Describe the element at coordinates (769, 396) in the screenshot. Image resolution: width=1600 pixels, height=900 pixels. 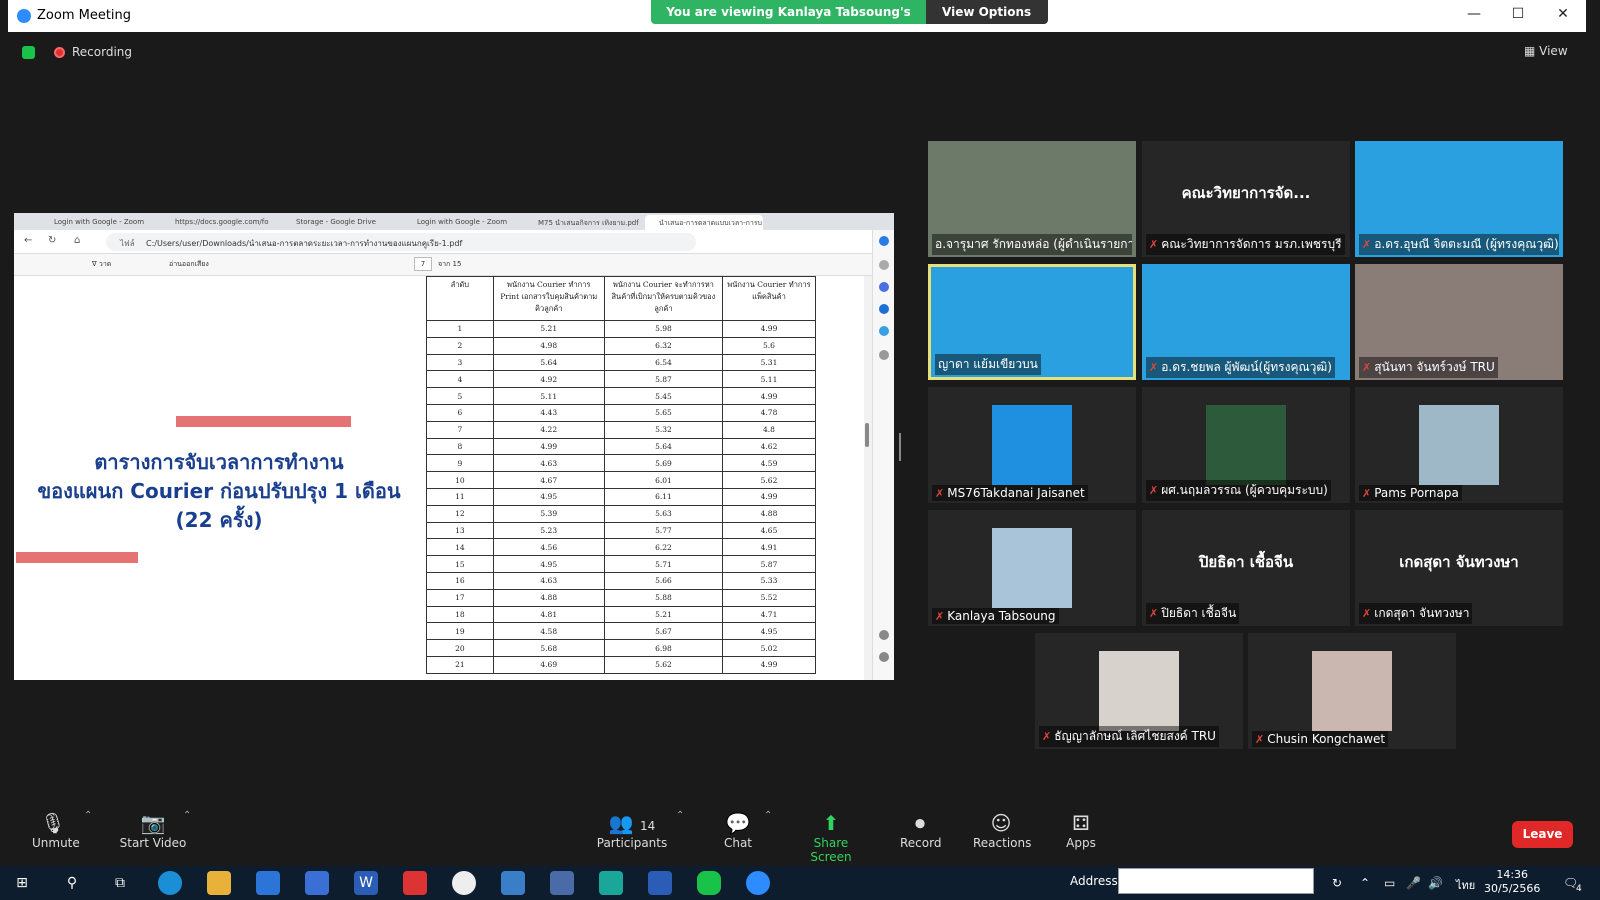
I see `table-cell: 4.99` at that location.